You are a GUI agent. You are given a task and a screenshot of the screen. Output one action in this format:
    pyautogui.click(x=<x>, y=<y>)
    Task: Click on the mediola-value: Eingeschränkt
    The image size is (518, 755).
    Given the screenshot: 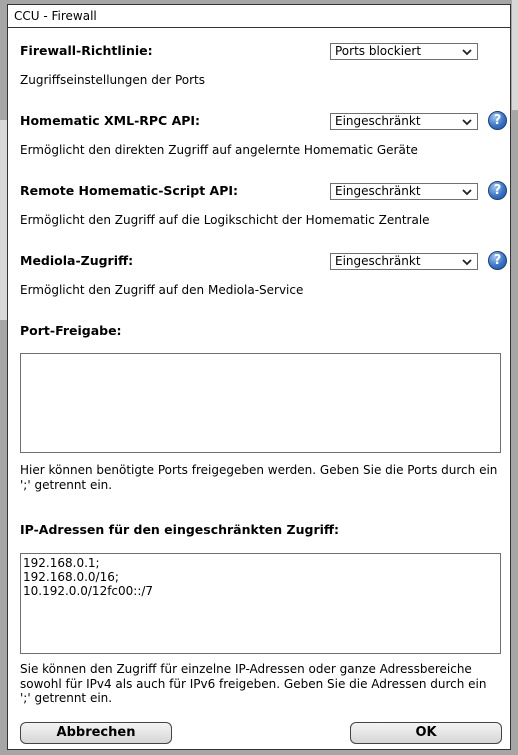 What is the action you would take?
    pyautogui.click(x=378, y=261)
    